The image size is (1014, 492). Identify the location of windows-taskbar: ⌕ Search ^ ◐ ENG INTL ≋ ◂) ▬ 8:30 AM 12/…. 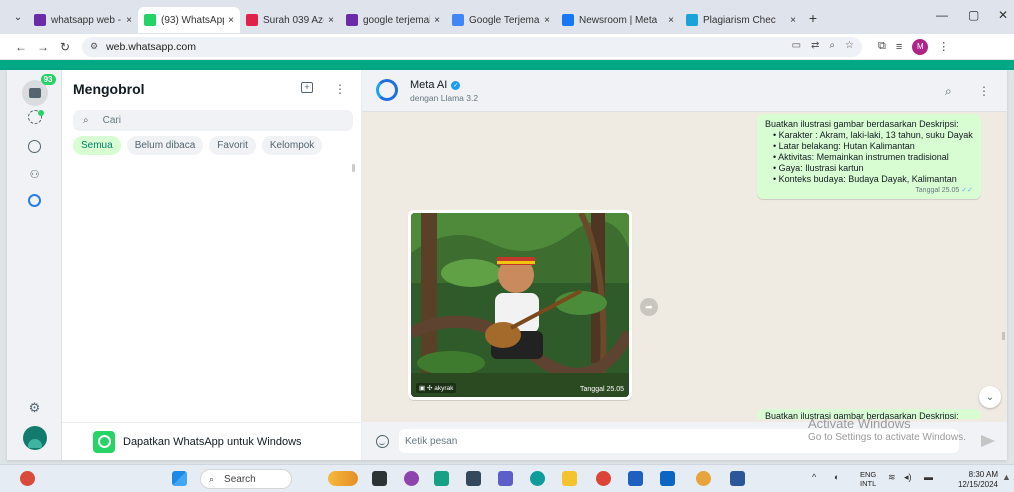
(507, 478).